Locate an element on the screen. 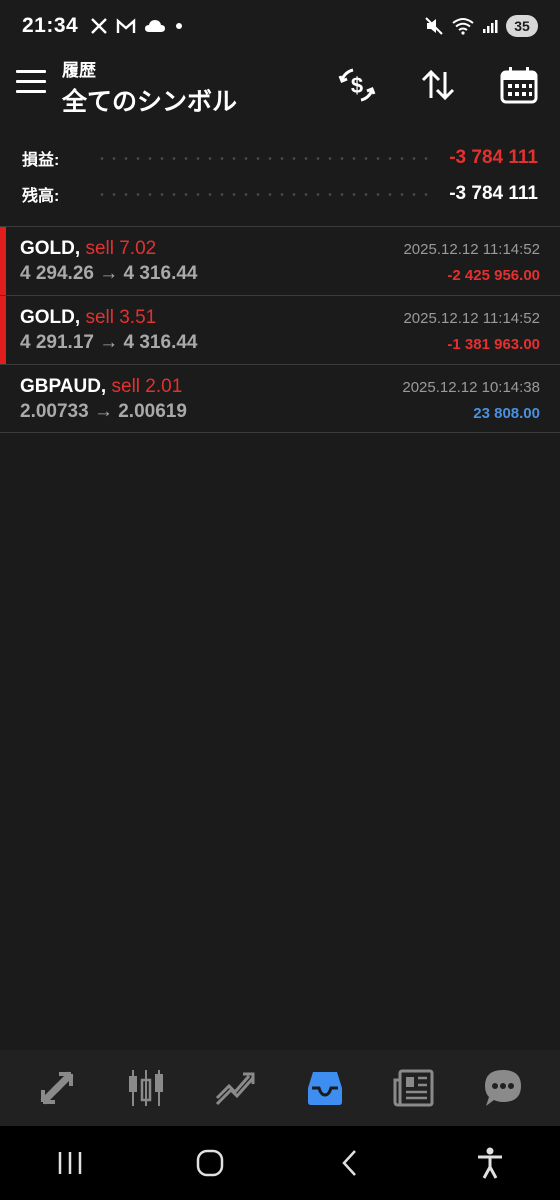  deal-profit: -1 381 963.00 is located at coordinates (493, 344).